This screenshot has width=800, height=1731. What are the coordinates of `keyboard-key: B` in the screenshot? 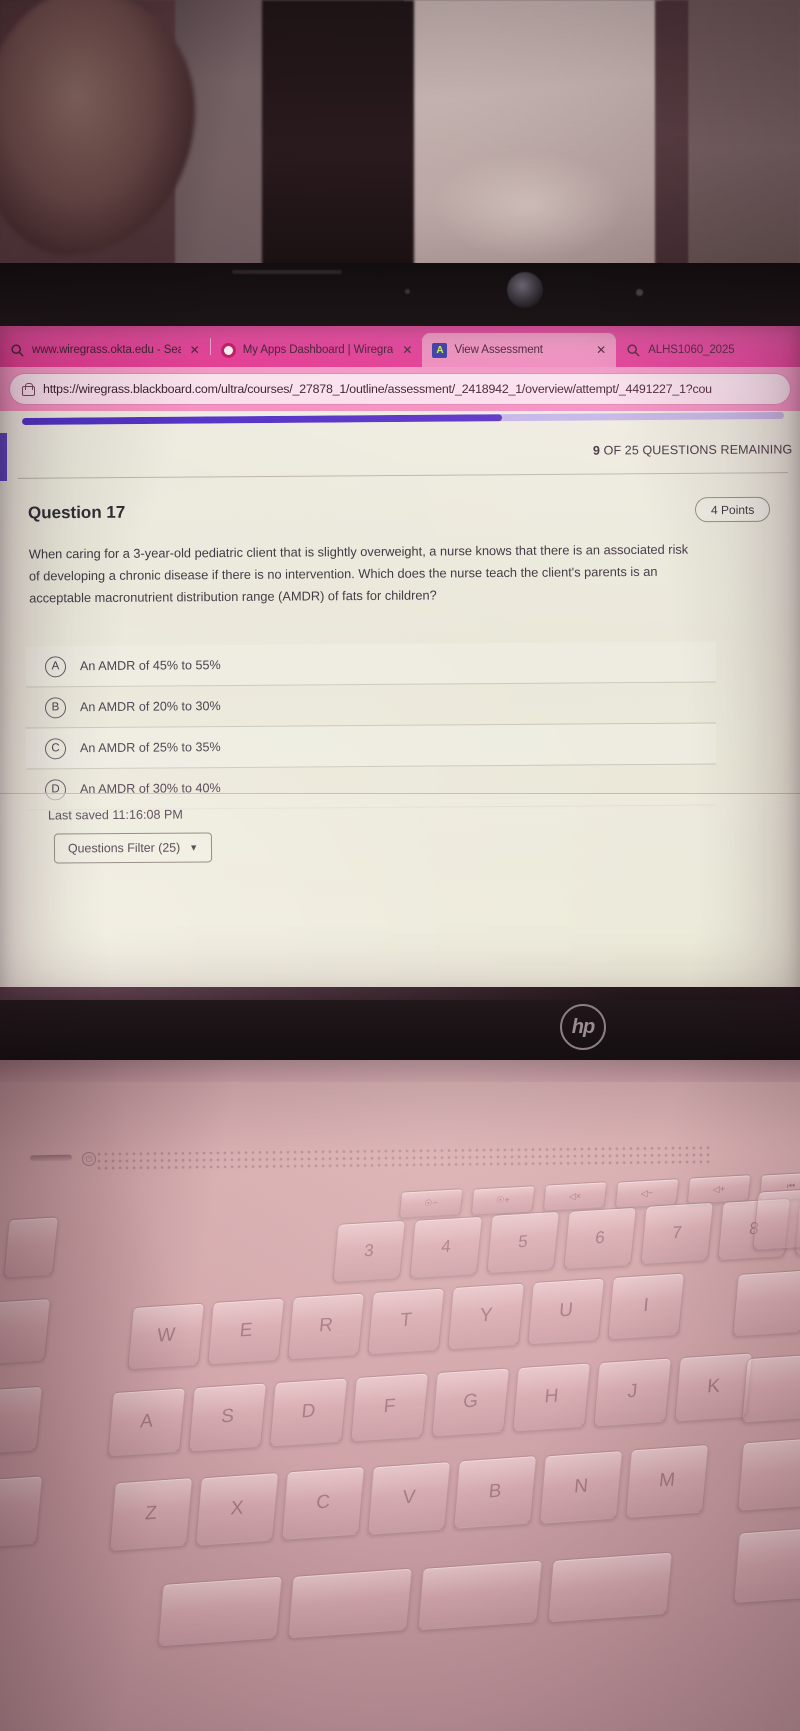 It's located at (495, 1492).